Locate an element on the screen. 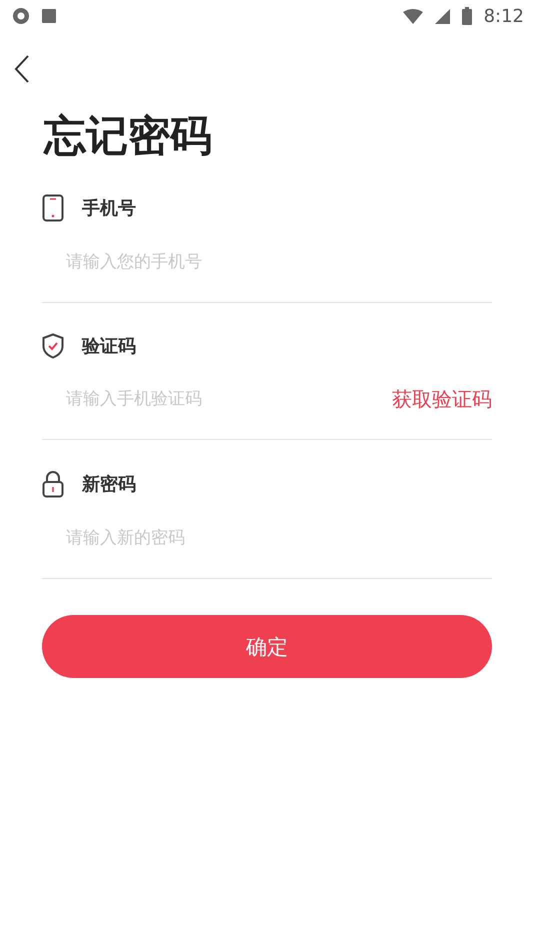 This screenshot has width=534, height=950. wifi-icon is located at coordinates (412, 16).